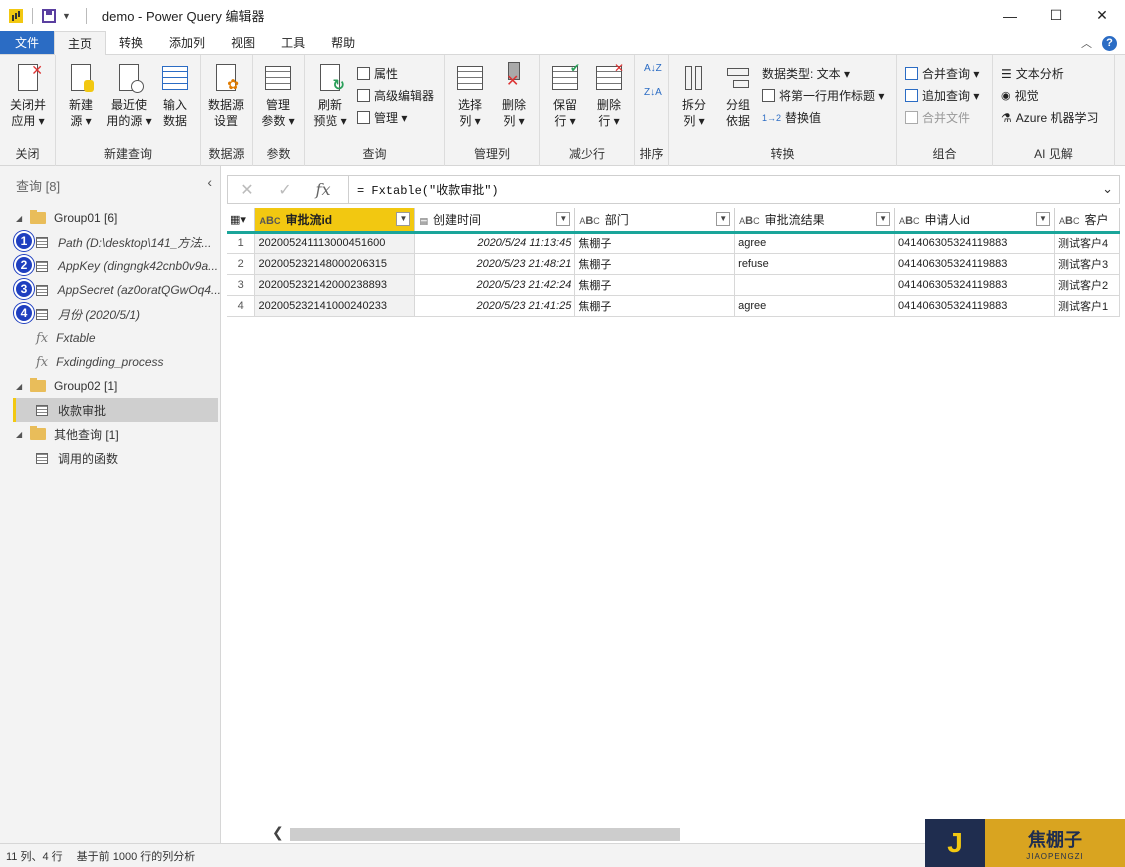 This screenshot has width=1125, height=867. Describe the element at coordinates (49, 15) in the screenshot. I see `save-icon` at that location.